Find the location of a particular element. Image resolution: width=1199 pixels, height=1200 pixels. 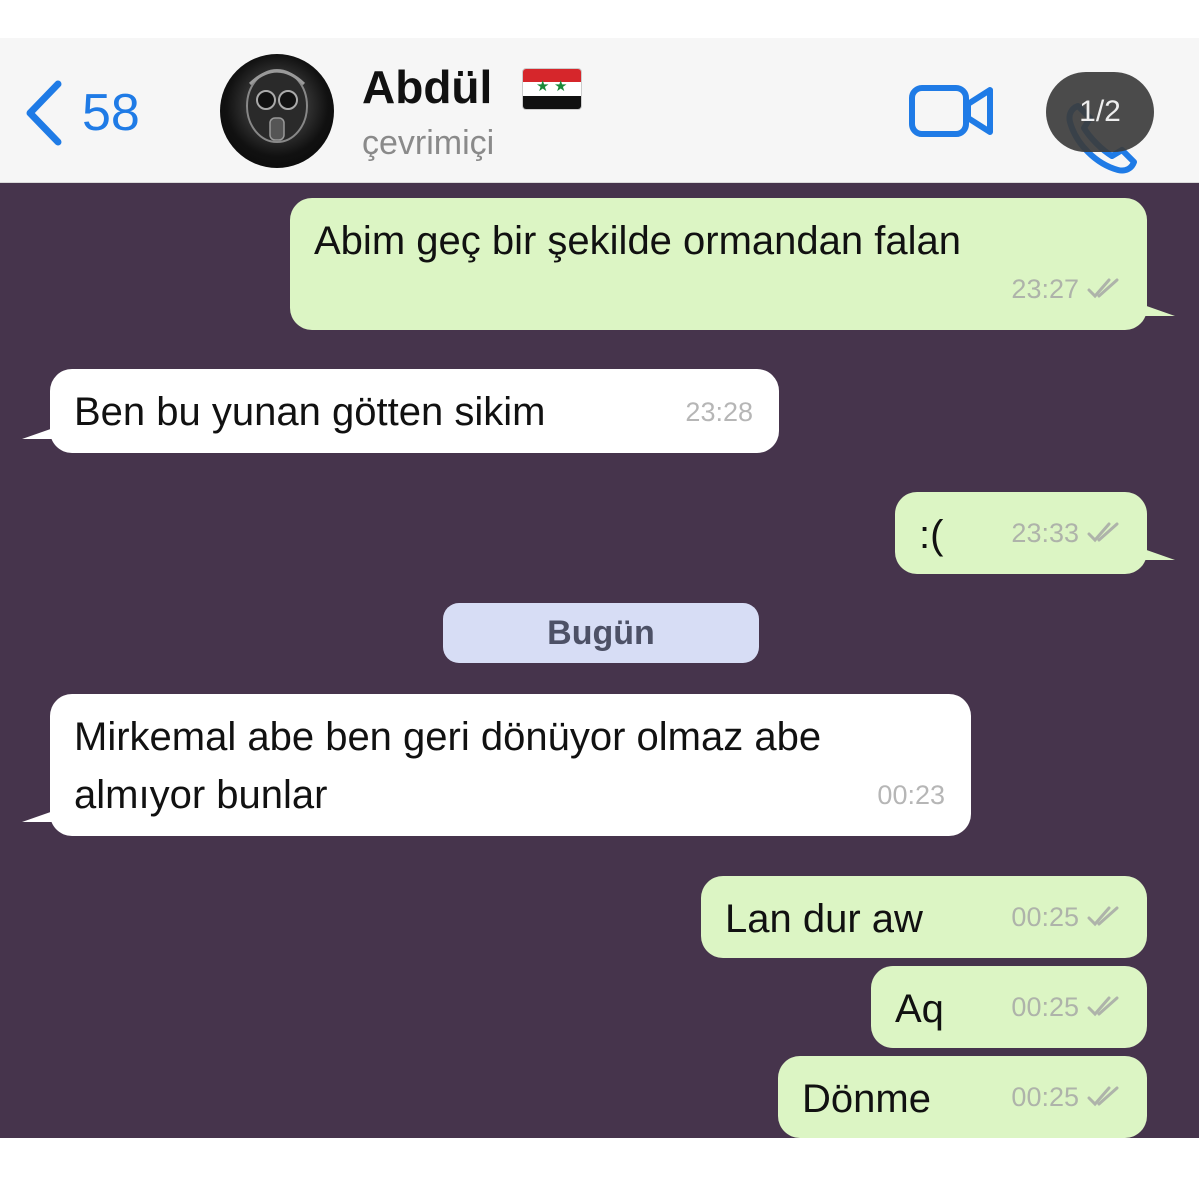

chat-header: 58 Abdül ★ ★ çevrimiçi 1/2 is located at coordinates (599, 110).